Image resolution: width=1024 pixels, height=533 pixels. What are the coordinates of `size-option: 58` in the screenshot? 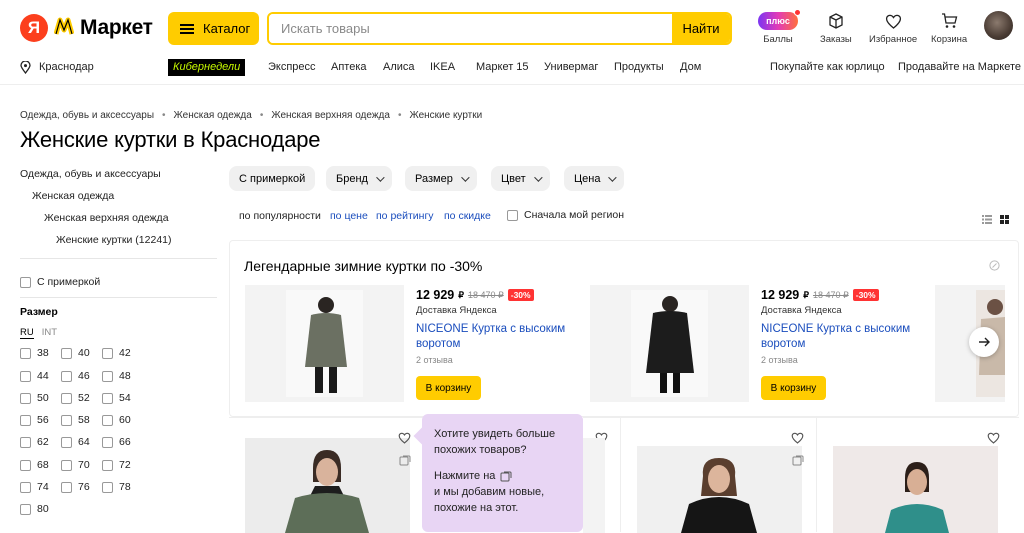 It's located at (75, 420).